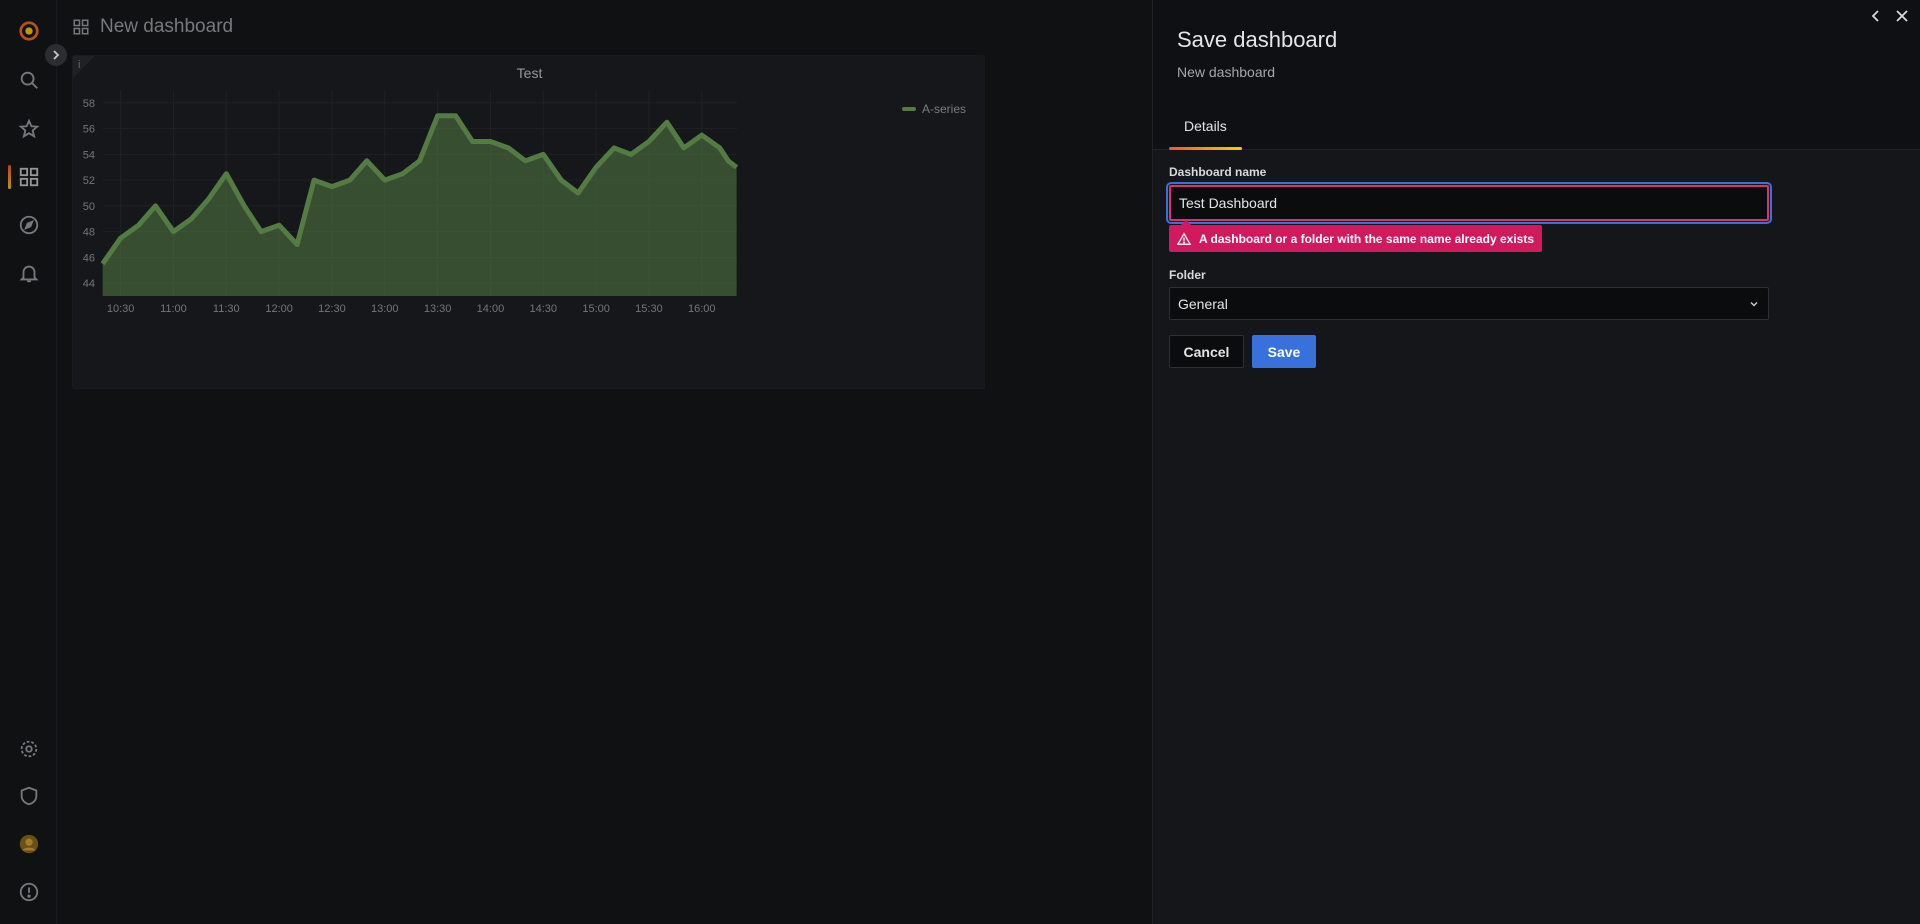  Describe the element at coordinates (1218, 172) in the screenshot. I see `dashboard-name-label: Dashboard name` at that location.